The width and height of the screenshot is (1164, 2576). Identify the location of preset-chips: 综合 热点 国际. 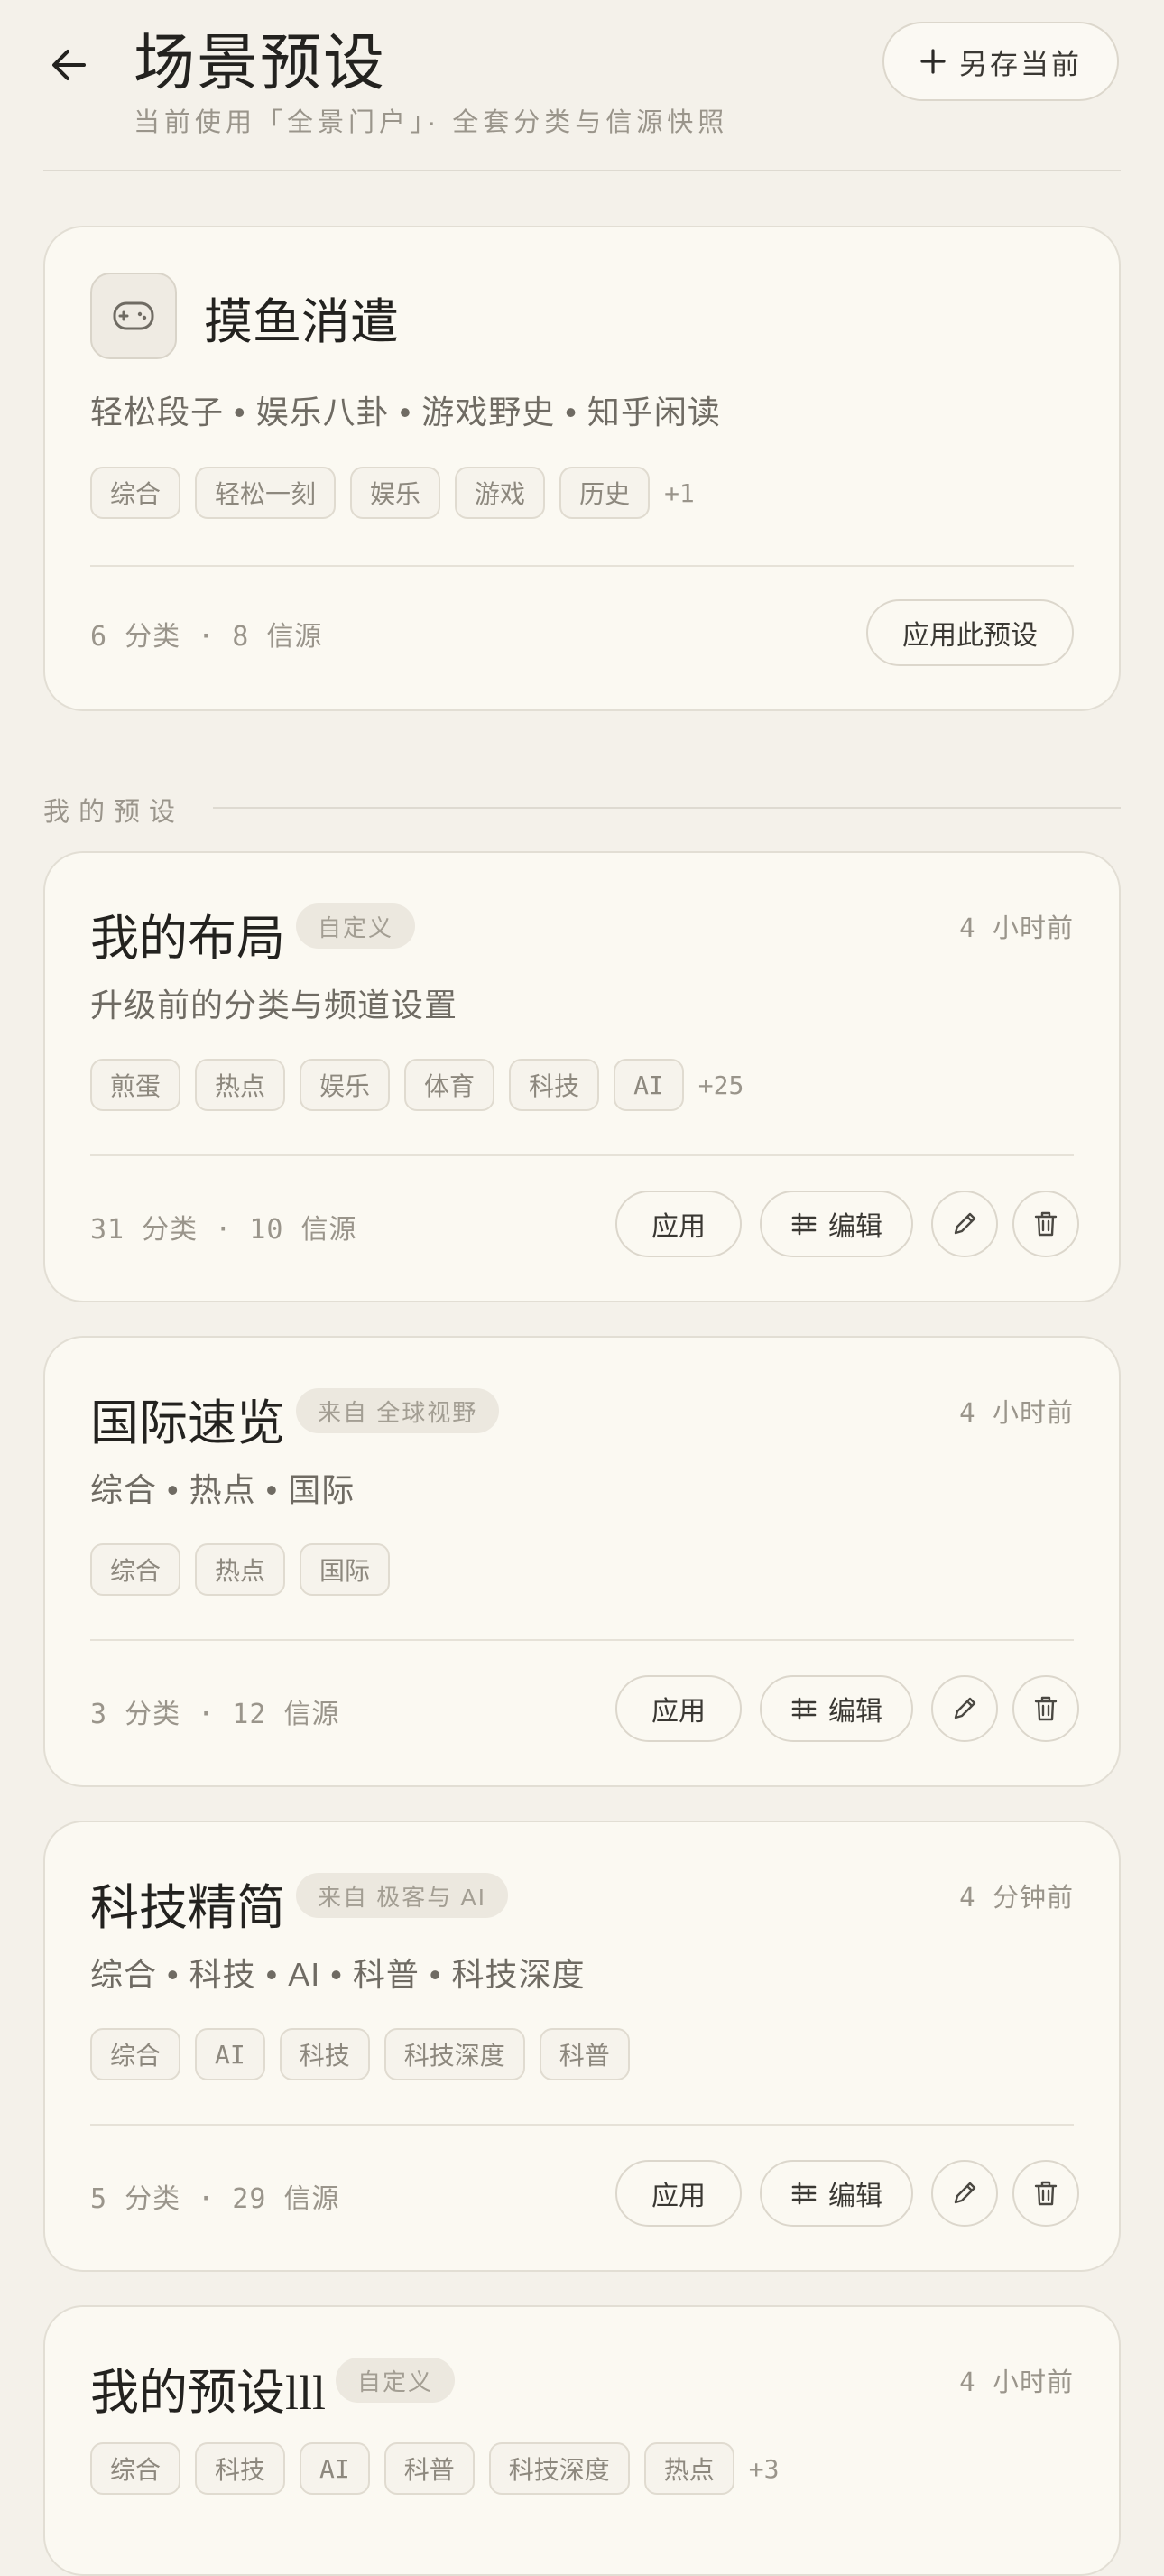
(247, 1570).